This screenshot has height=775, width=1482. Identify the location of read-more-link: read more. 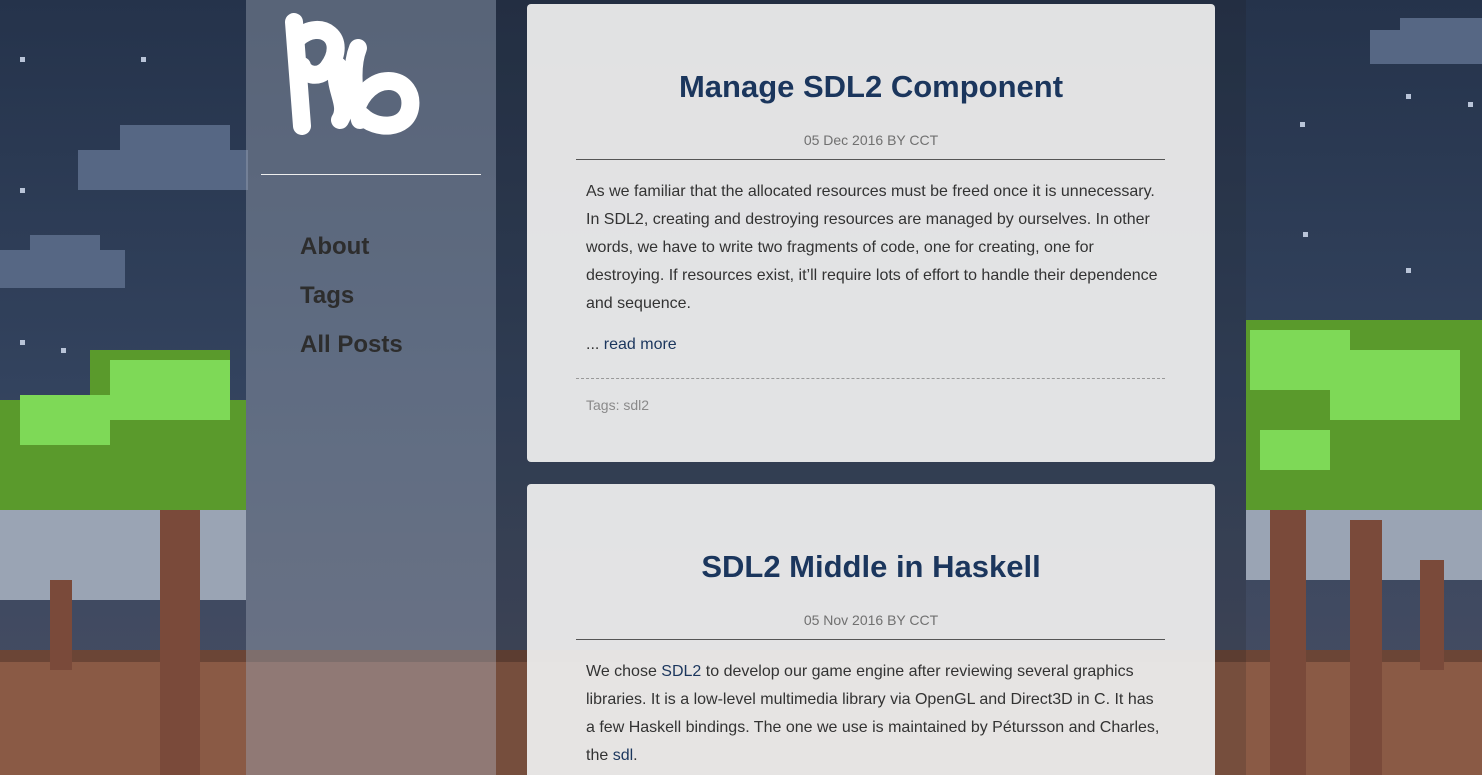
(640, 344).